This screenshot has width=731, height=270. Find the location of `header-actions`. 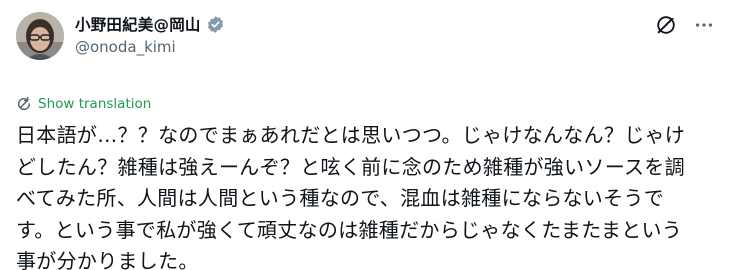

header-actions is located at coordinates (685, 25).